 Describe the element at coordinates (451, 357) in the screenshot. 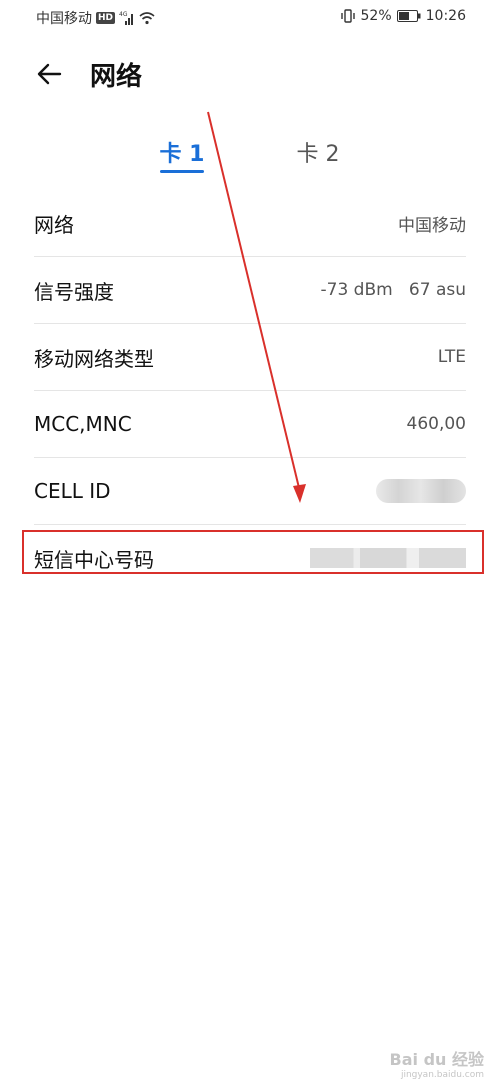

I see `row-value: LTE` at that location.